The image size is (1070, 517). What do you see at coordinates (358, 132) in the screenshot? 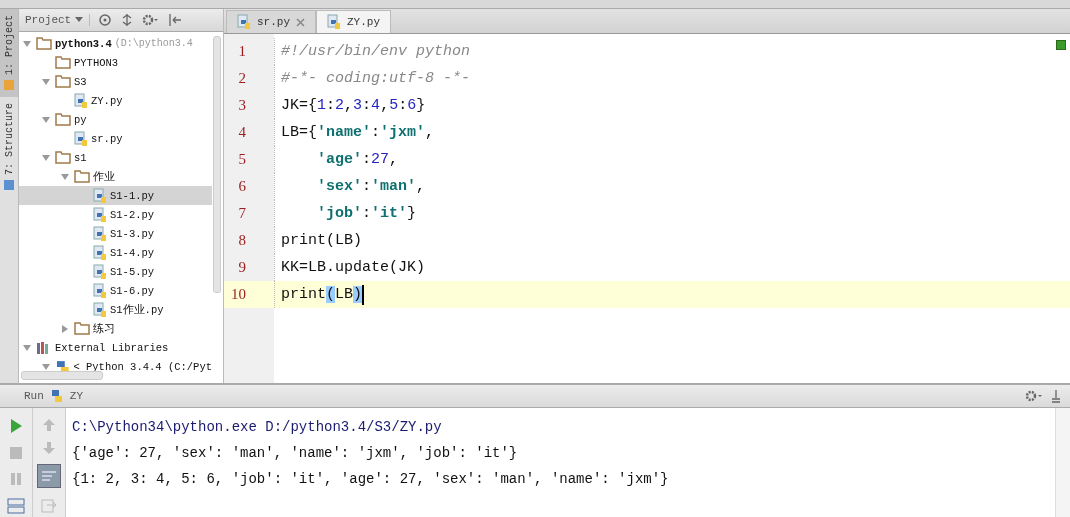
I see `code-line: LB={'name':'jxm',` at bounding box center [358, 132].